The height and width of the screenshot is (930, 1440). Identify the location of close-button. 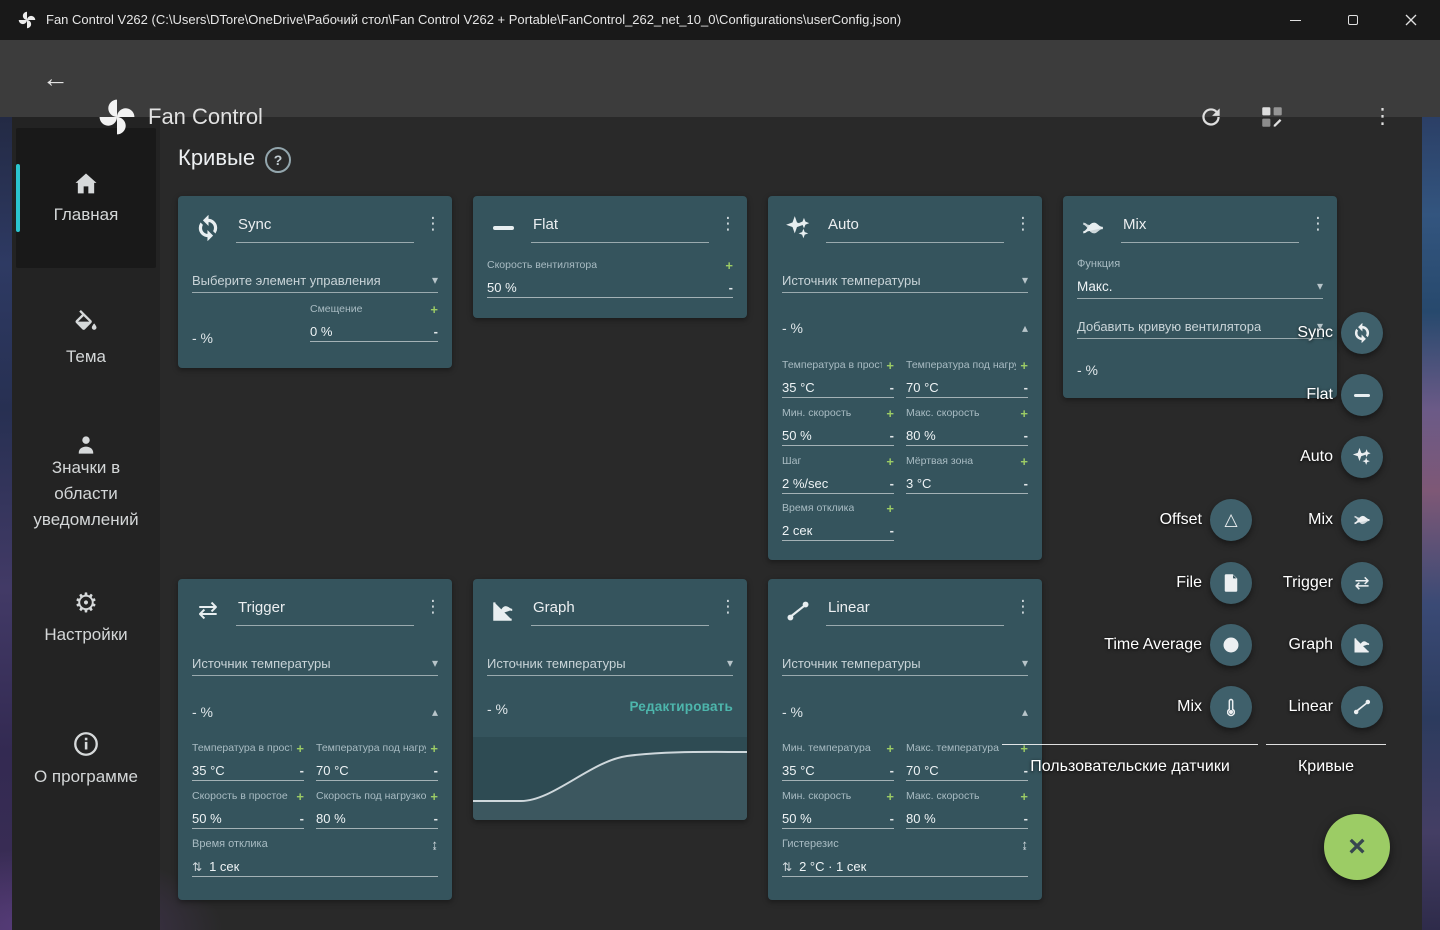
(1411, 20).